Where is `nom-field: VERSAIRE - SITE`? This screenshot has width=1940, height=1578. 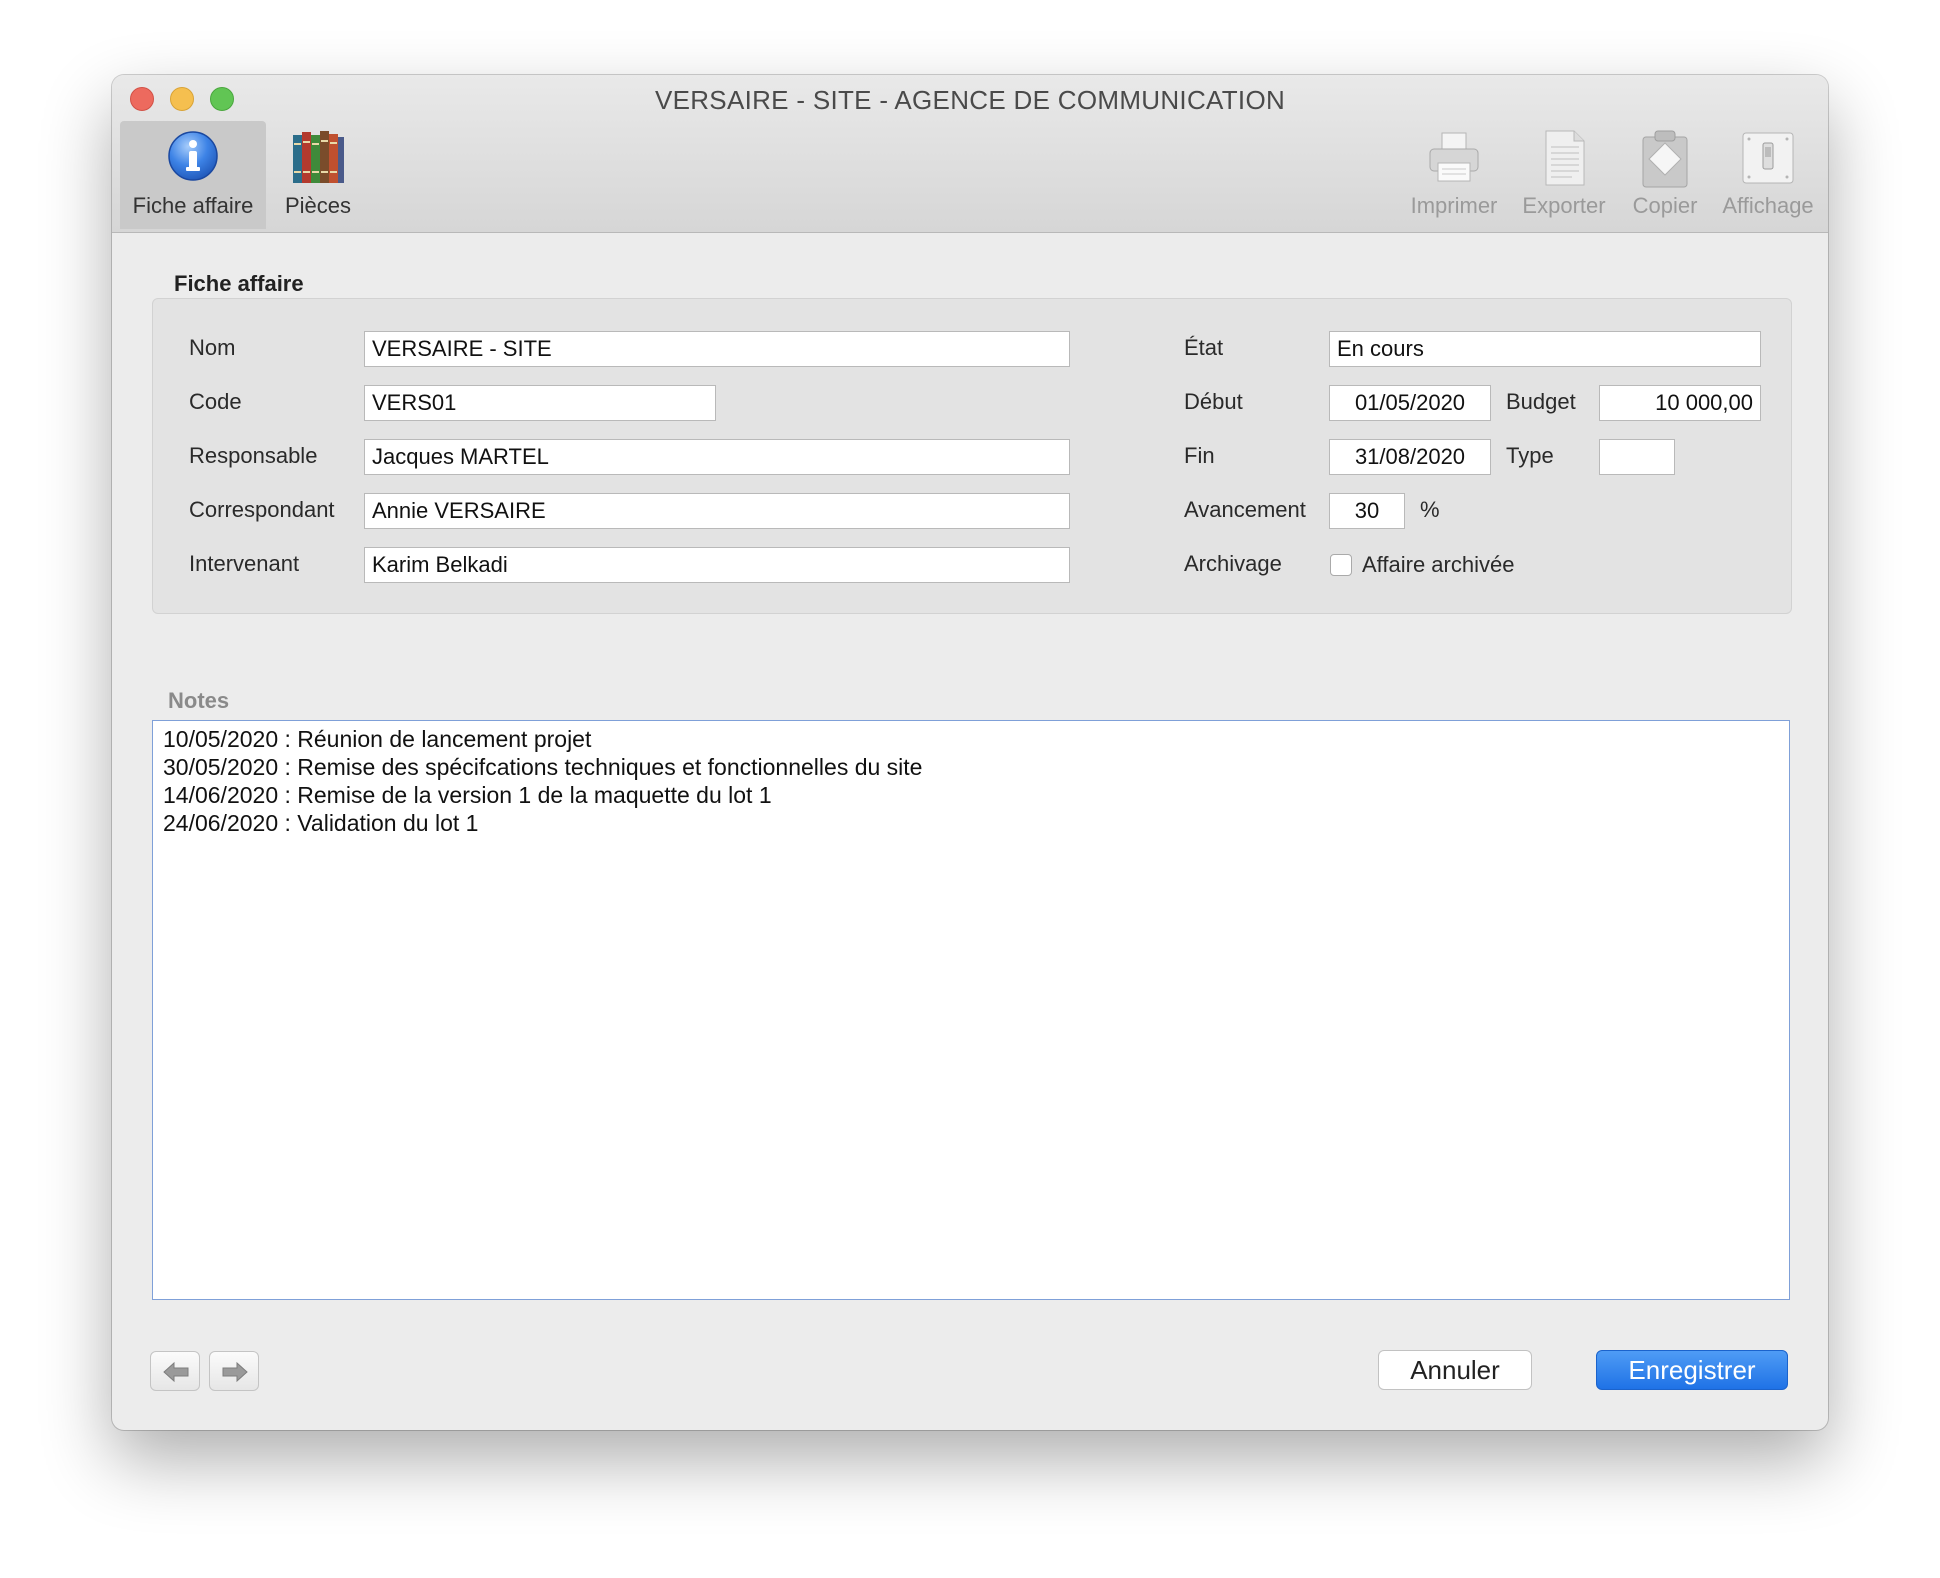 nom-field: VERSAIRE - SITE is located at coordinates (717, 349).